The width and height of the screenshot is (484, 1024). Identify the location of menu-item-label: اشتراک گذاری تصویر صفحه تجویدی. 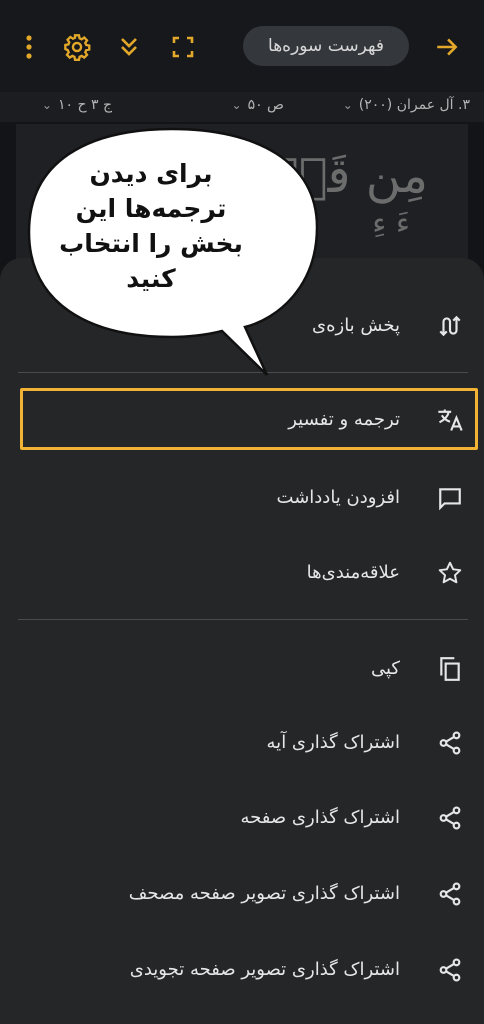
(264, 969).